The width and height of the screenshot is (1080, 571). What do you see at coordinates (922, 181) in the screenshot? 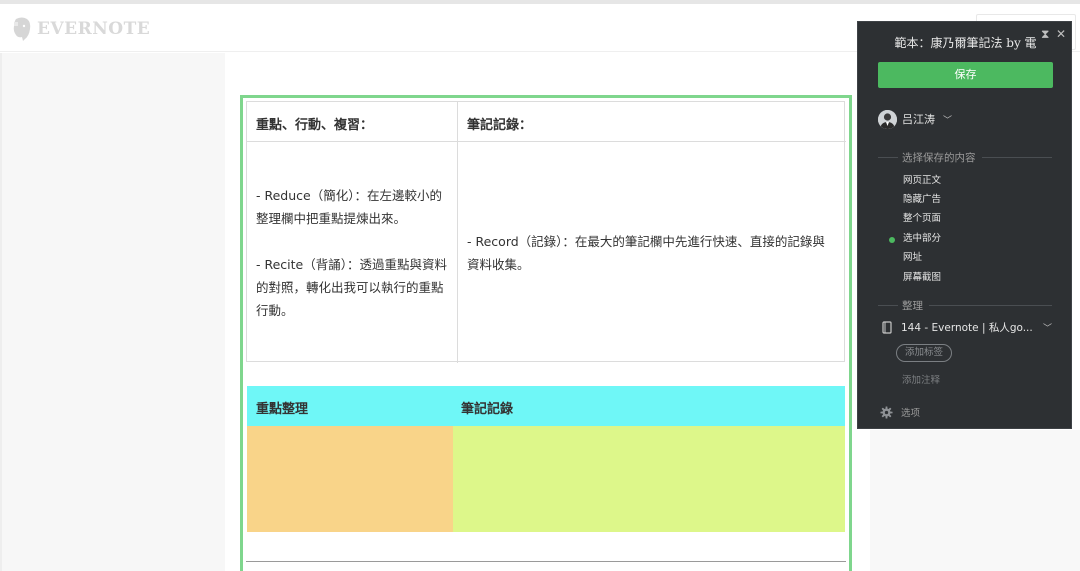
I see `clip-option-article: 网页正文` at bounding box center [922, 181].